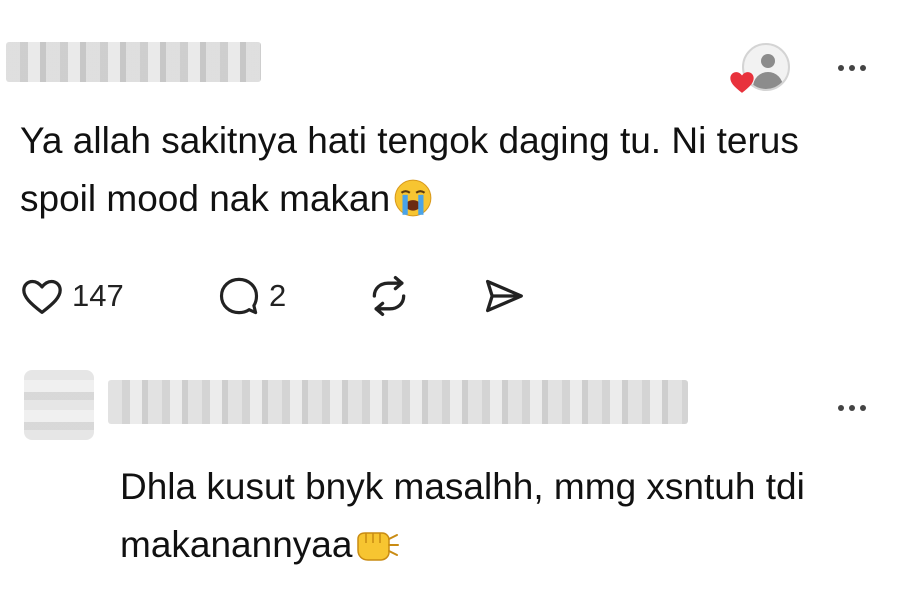  I want to click on post-actions: 147 2, so click(273, 296).